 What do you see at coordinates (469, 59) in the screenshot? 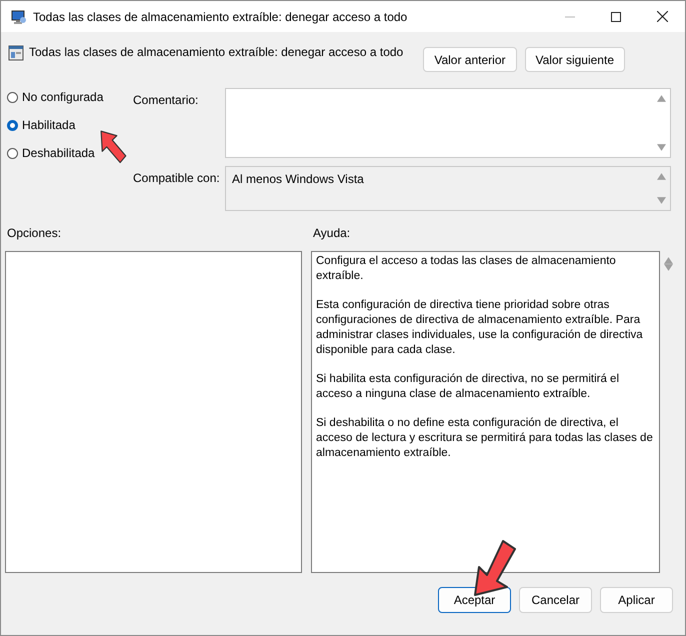
I see `nav-button: Valor anterior` at bounding box center [469, 59].